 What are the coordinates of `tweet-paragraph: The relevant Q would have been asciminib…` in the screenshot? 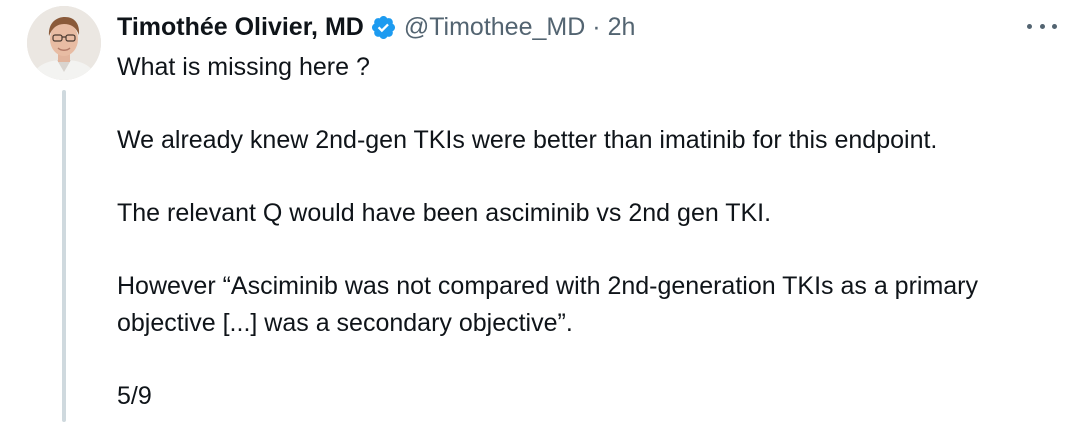 It's located at (444, 213).